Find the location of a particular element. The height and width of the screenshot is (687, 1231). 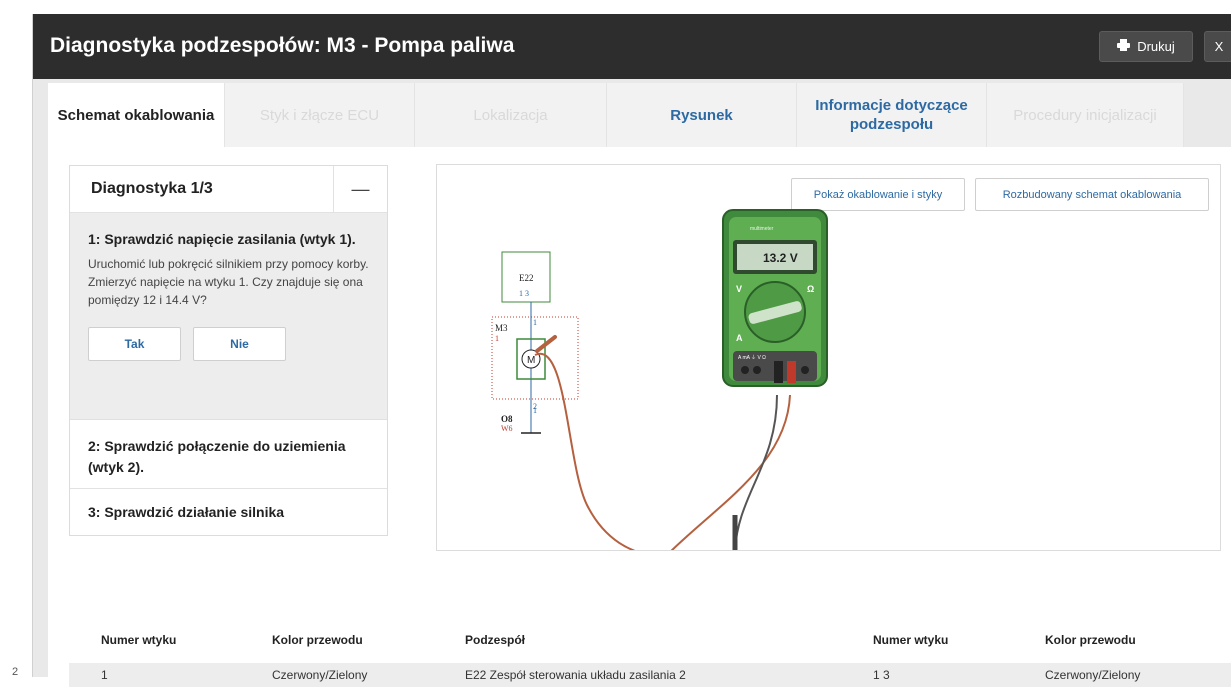

motor-housing is located at coordinates (531, 359).